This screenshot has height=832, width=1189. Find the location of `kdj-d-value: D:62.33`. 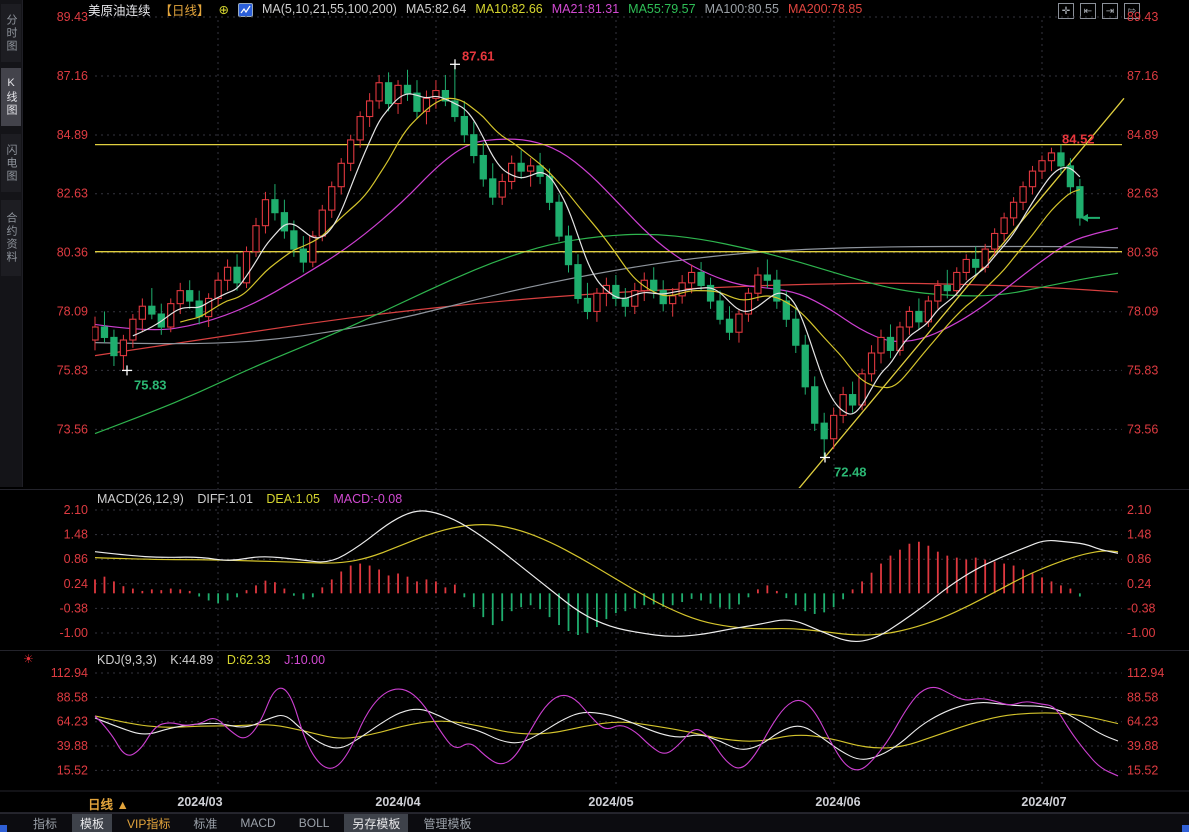

kdj-d-value: D:62.33 is located at coordinates (248, 660).